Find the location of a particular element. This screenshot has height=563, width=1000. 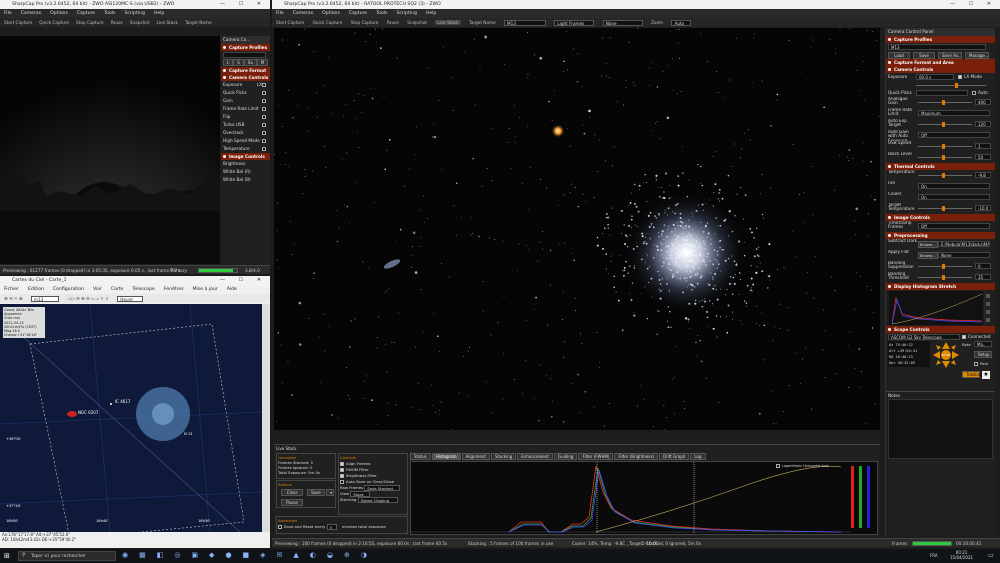

star-icon: ★ is located at coordinates (986, 375).